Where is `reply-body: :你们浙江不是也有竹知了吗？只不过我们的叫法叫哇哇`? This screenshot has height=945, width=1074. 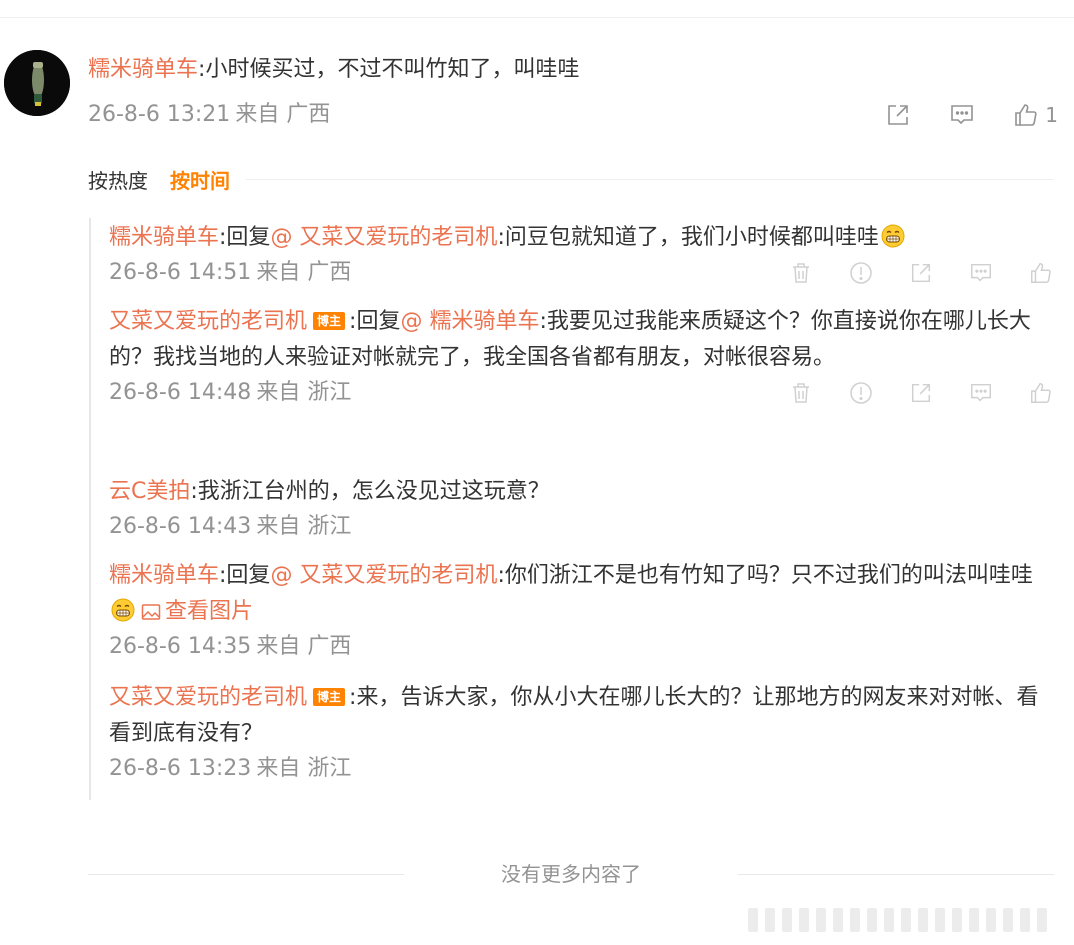
reply-body: :你们浙江不是也有竹知了吗？只不过我们的叫法叫哇哇 is located at coordinates (765, 575).